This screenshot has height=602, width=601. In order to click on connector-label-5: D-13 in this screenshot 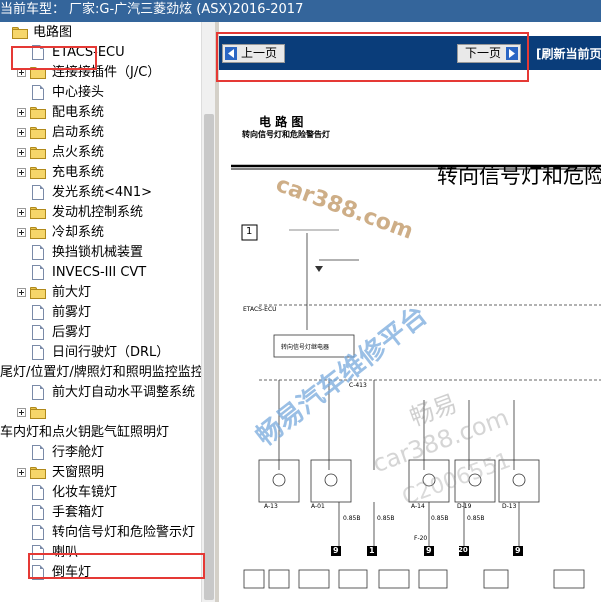, I will do `click(509, 506)`.